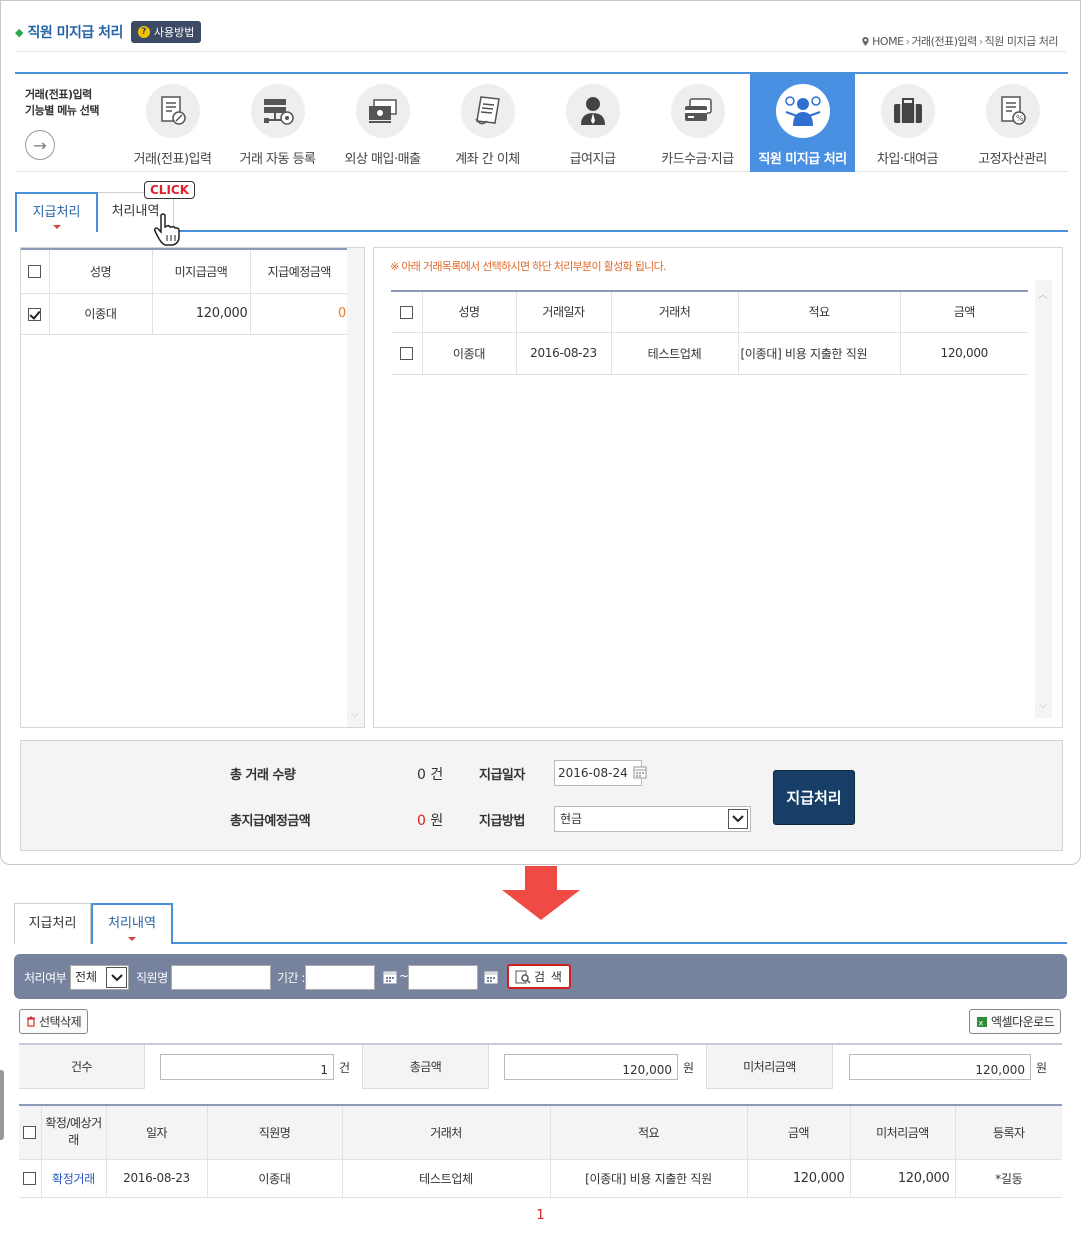 Image resolution: width=1081 pixels, height=1234 pixels. I want to click on pagination: 1, so click(540, 1215).